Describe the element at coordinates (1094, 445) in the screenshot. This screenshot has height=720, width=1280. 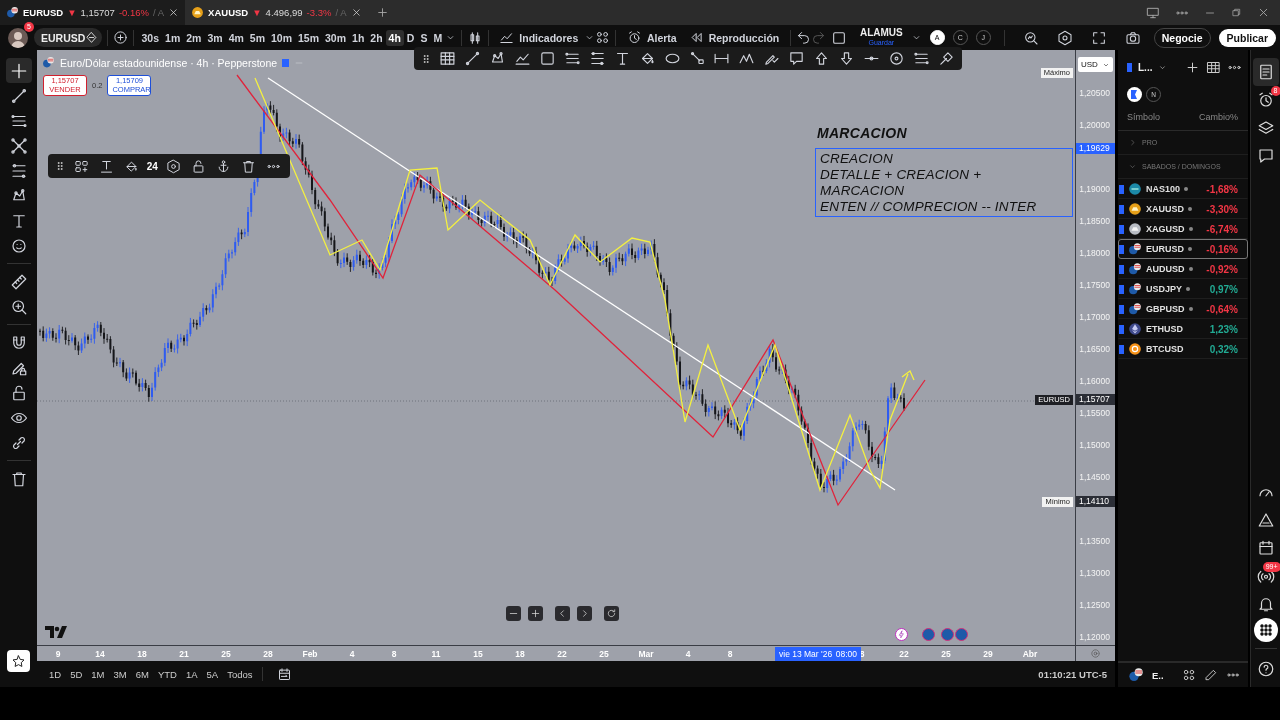
I see `price-label: 1,15000` at that location.